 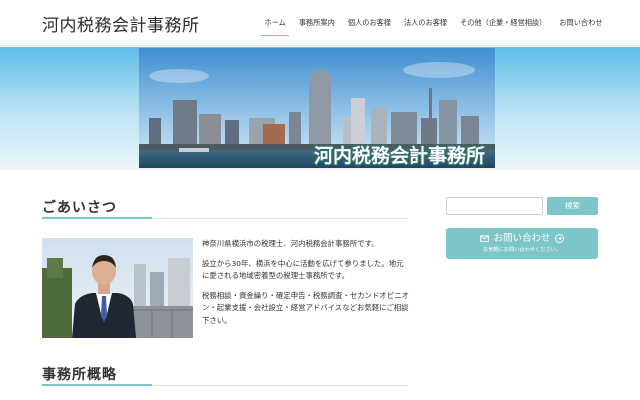 I want to click on contact-button-sublabel: お気軽にお問い合わせください。, so click(x=522, y=250).